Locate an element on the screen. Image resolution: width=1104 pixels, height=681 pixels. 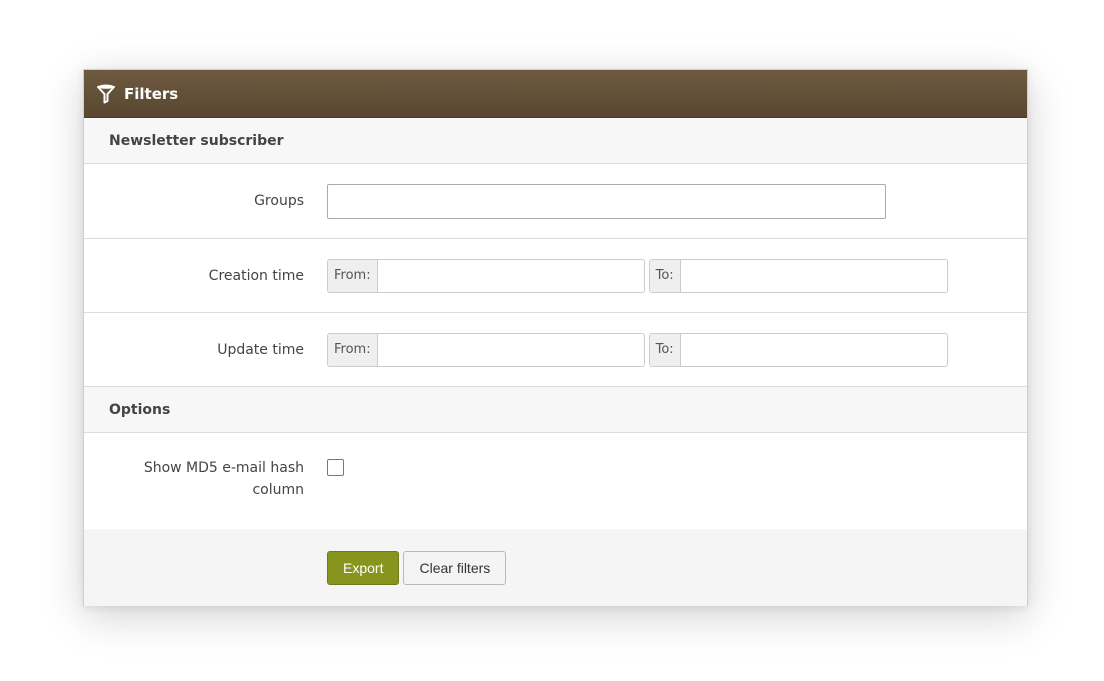
groups-row: Groups is located at coordinates (555, 201).